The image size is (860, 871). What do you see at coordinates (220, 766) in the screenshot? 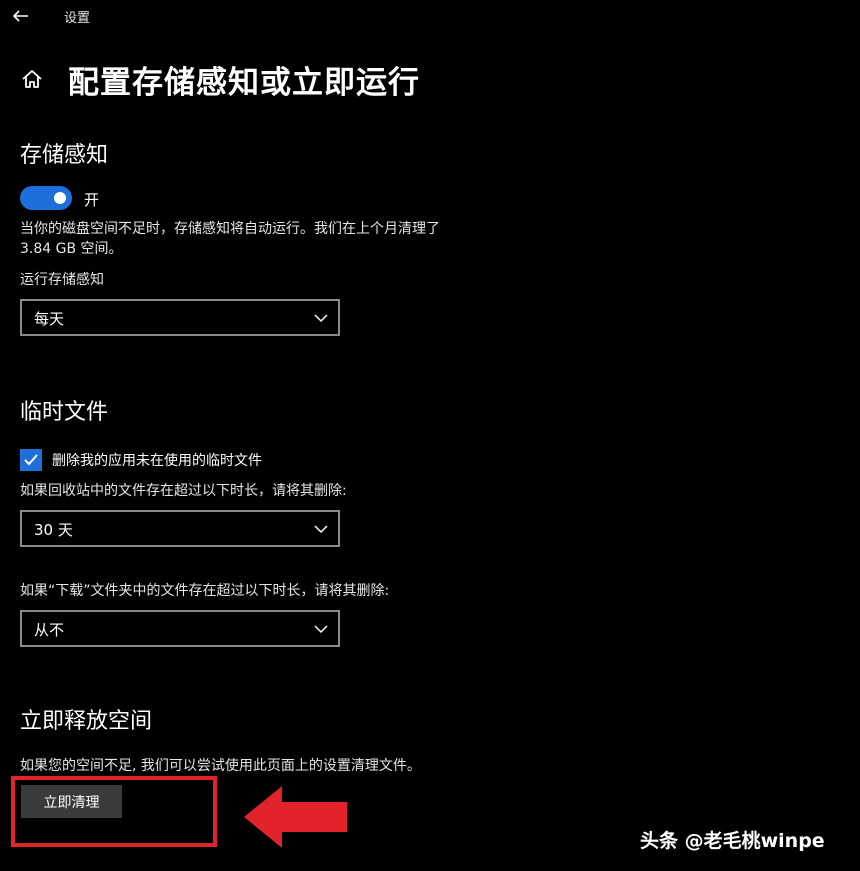
I see `free-space-description: 如果您的空间不足, 我们可以尝试使用此页面上的设置清理文件。` at bounding box center [220, 766].